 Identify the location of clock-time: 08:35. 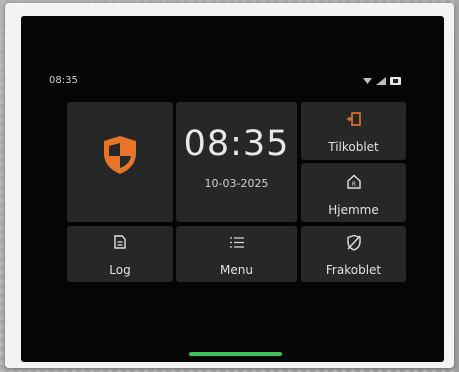
(236, 144).